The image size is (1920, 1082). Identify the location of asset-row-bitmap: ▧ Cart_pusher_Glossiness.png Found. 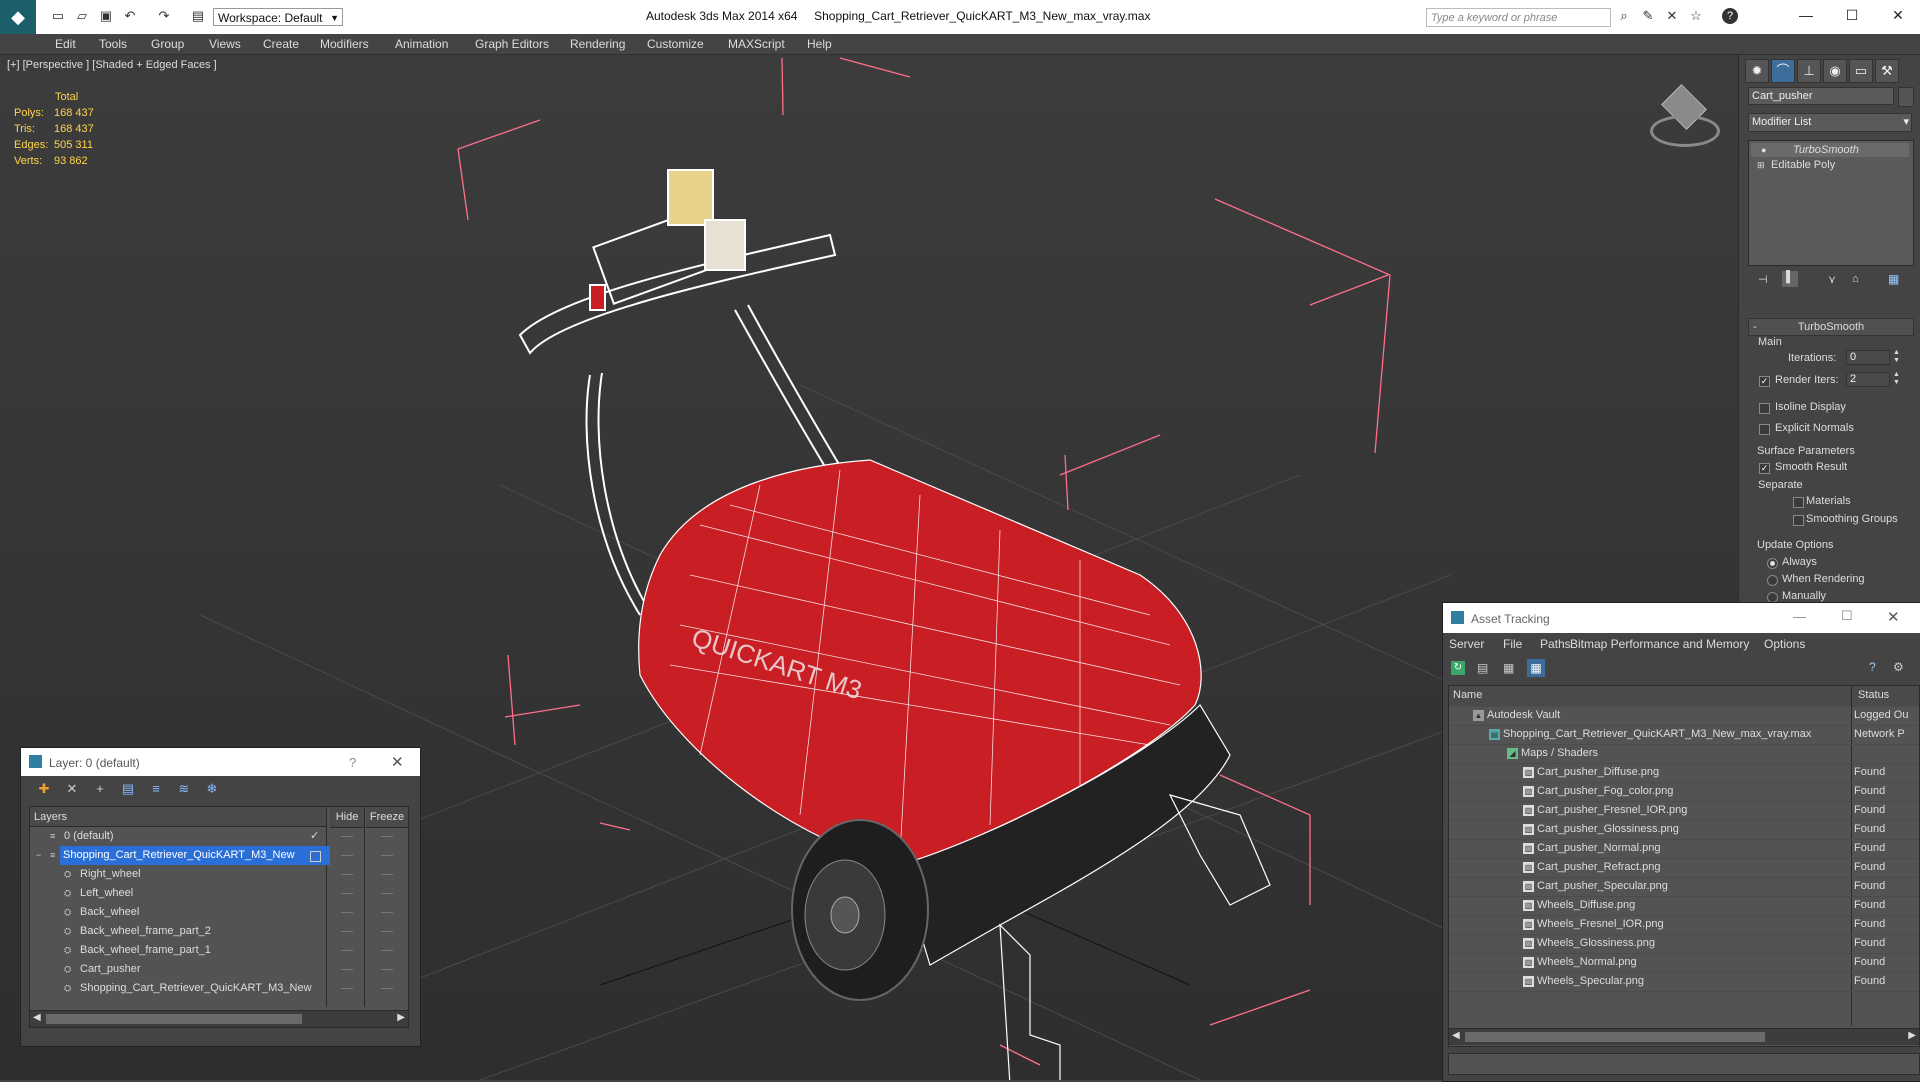
(1684, 830).